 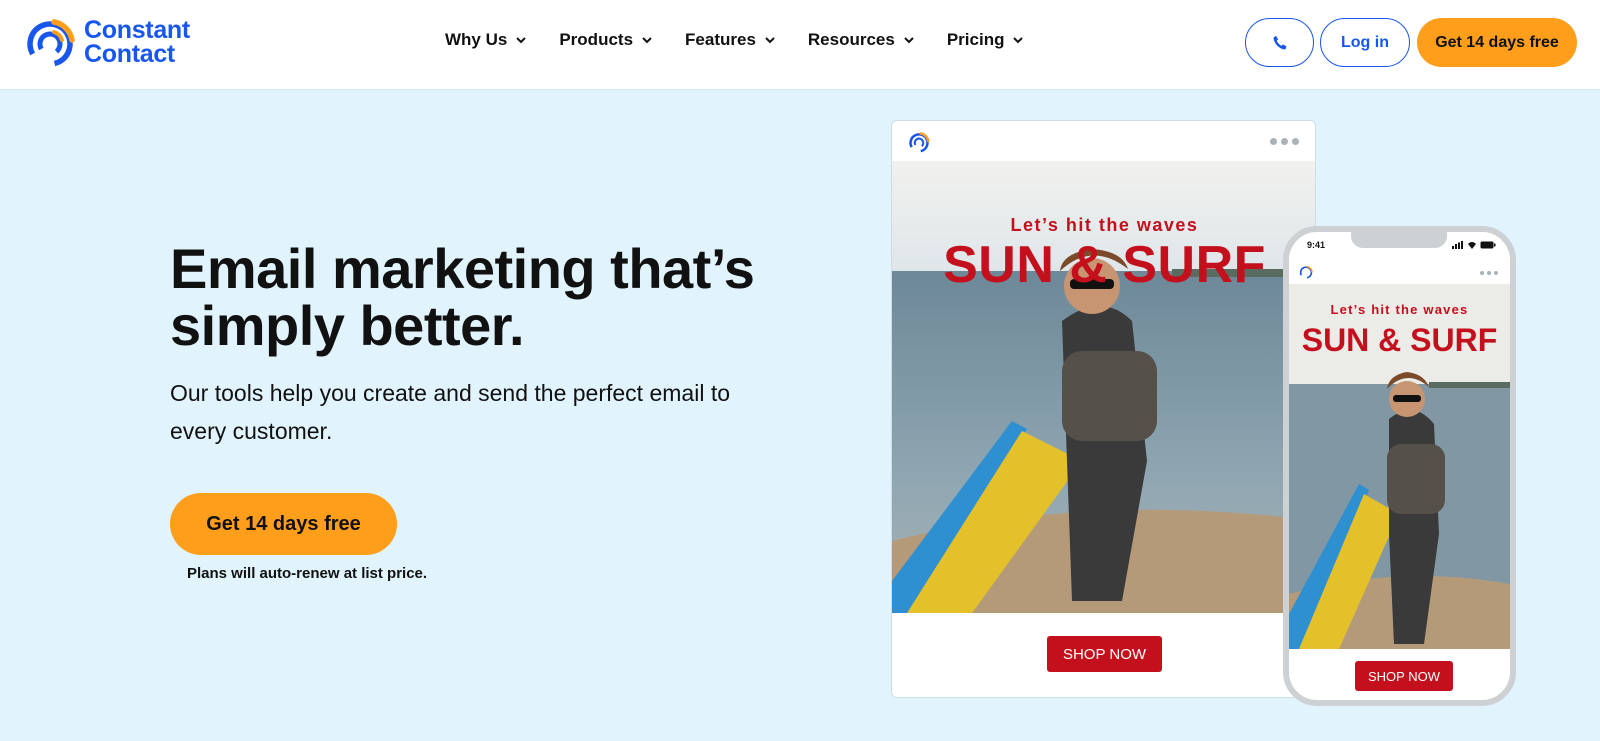 I want to click on phone-icon, so click(x=1279, y=42).